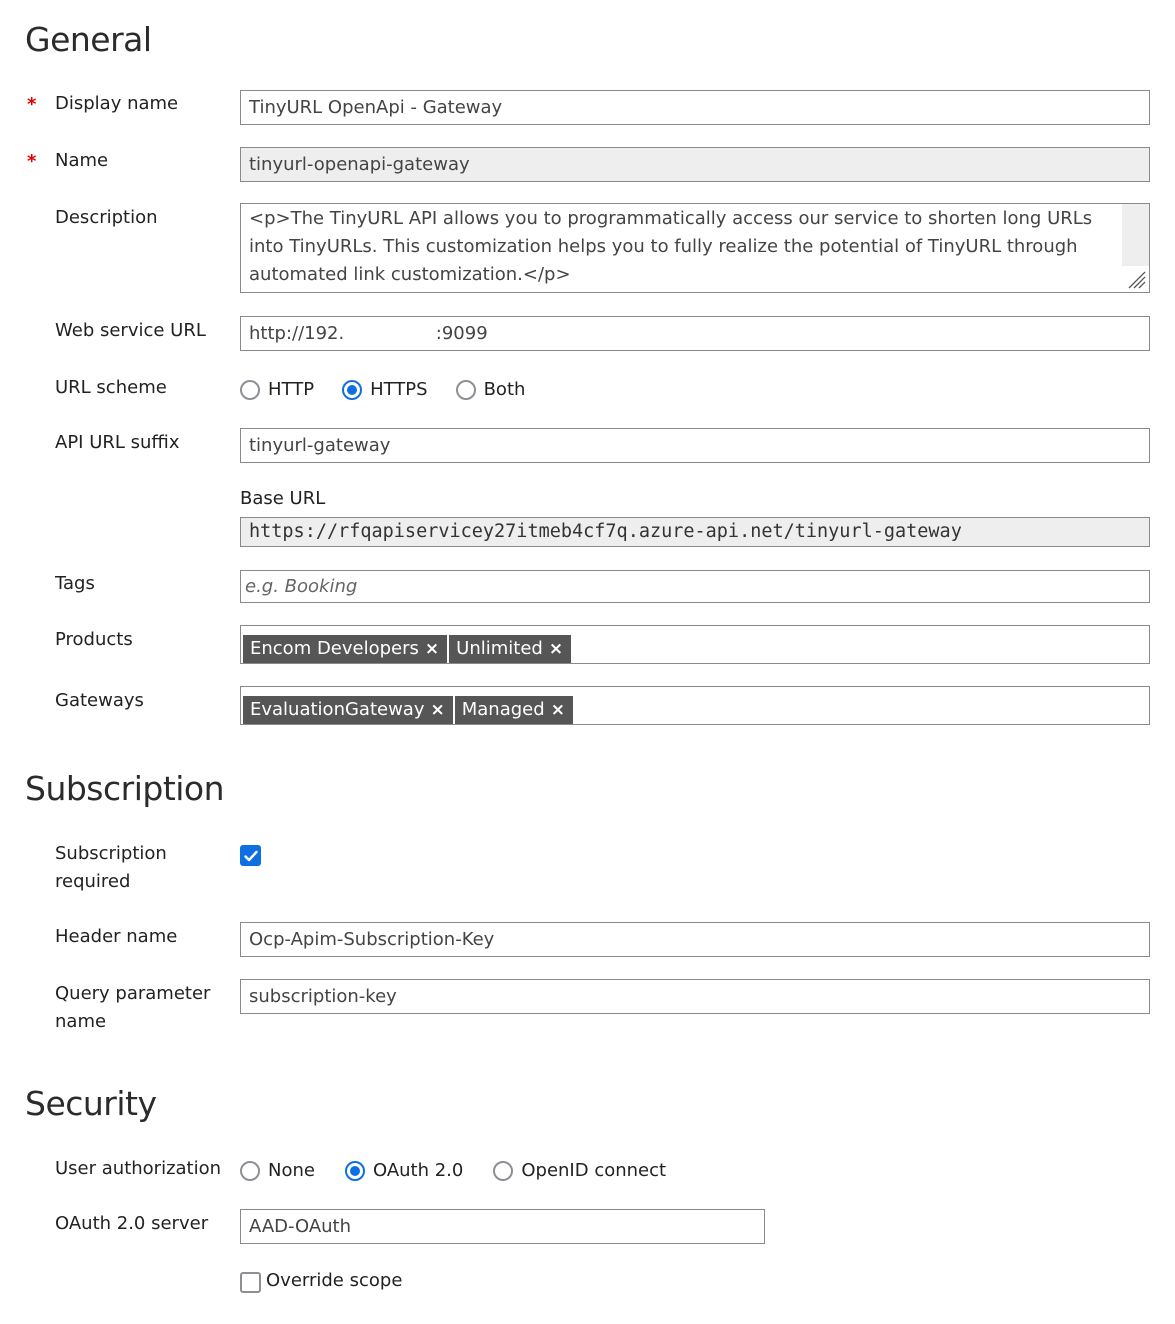 Image resolution: width=1175 pixels, height=1324 pixels. Describe the element at coordinates (695, 107) in the screenshot. I see `display-name-input: TinyURL OpenApi - Gateway` at that location.